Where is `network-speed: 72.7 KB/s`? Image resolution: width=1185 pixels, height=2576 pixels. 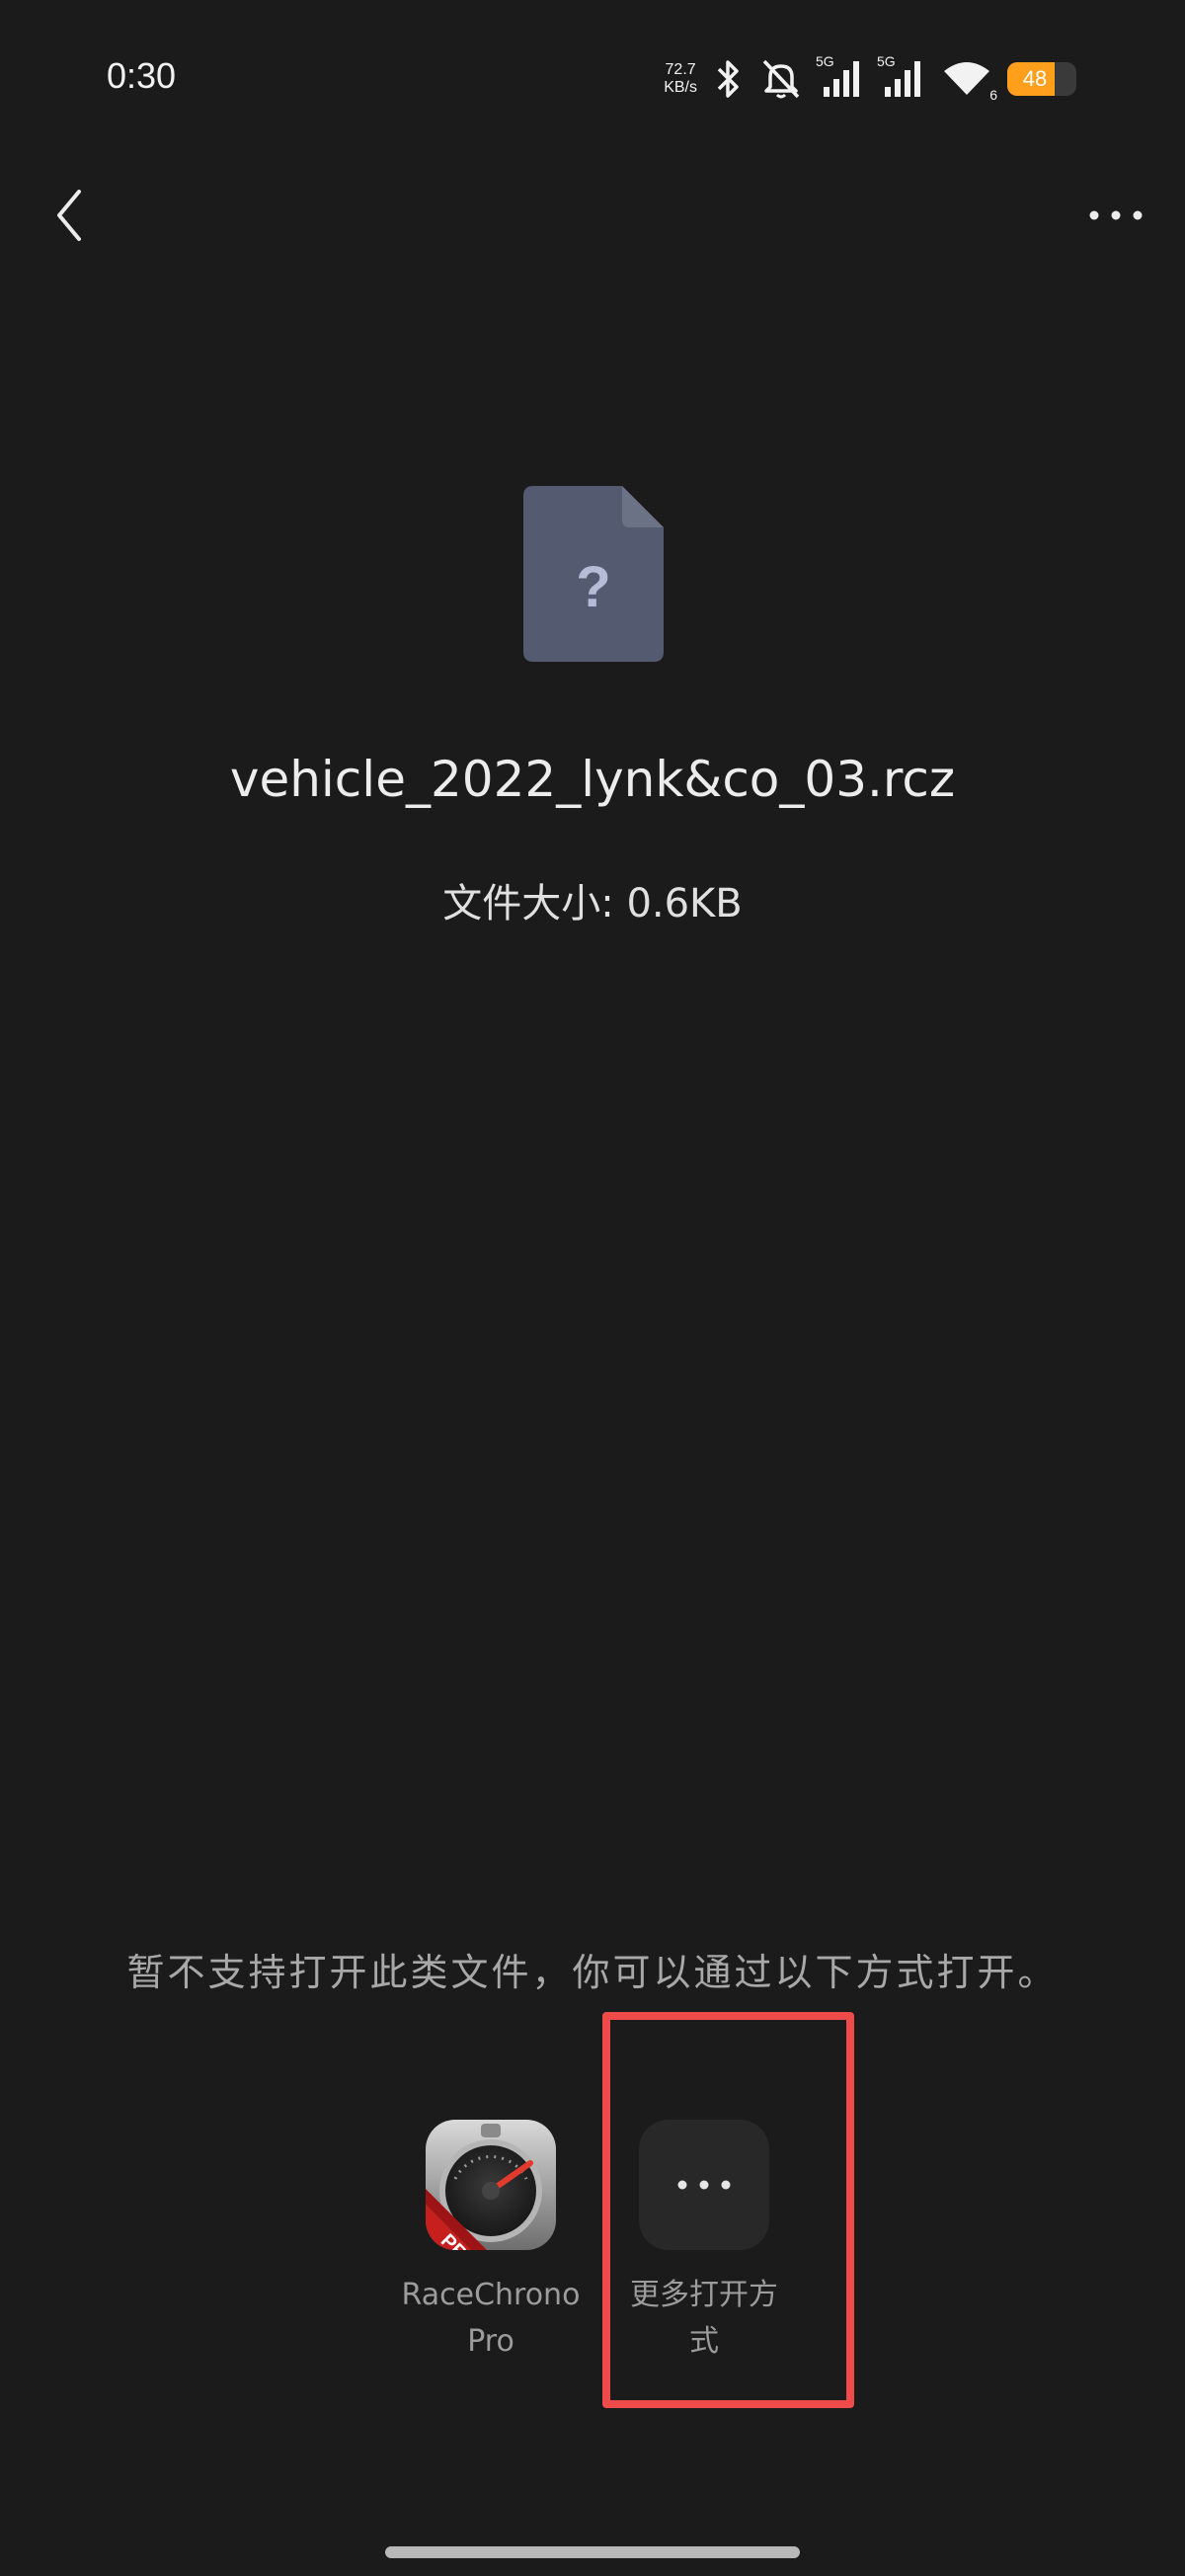
network-speed: 72.7 KB/s is located at coordinates (680, 79).